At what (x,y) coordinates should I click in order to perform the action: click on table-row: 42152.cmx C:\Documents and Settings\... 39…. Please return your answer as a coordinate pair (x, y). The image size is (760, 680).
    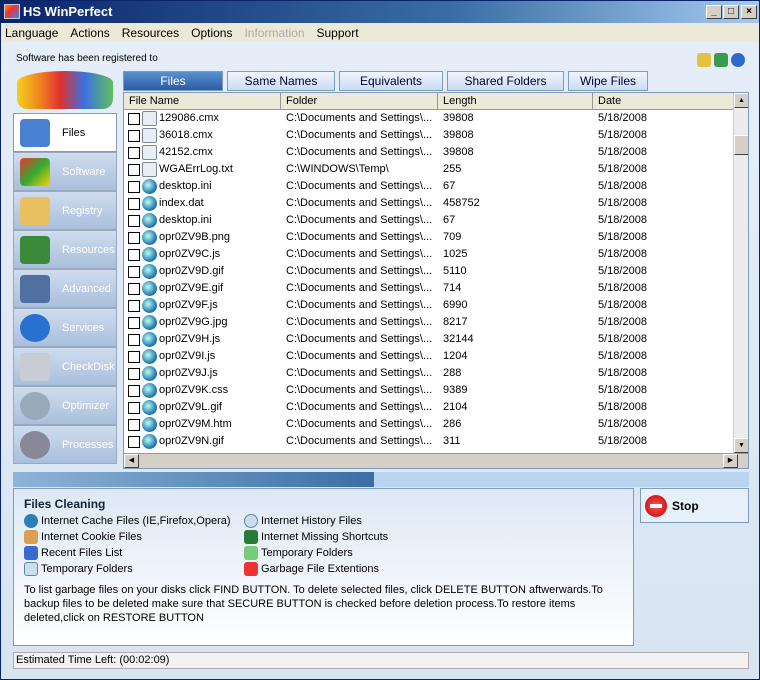
    Looking at the image, I should click on (436, 152).